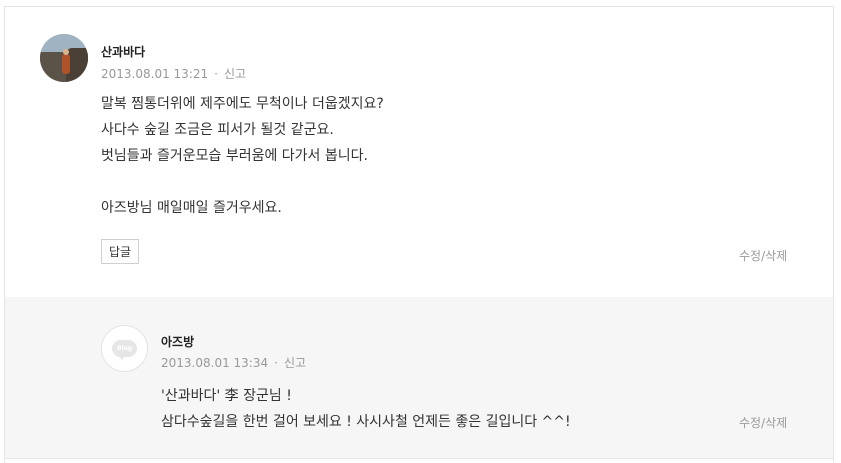 This screenshot has width=841, height=463. I want to click on reply-meta: 2013.08.01 13:34 · 신고, so click(233, 362).